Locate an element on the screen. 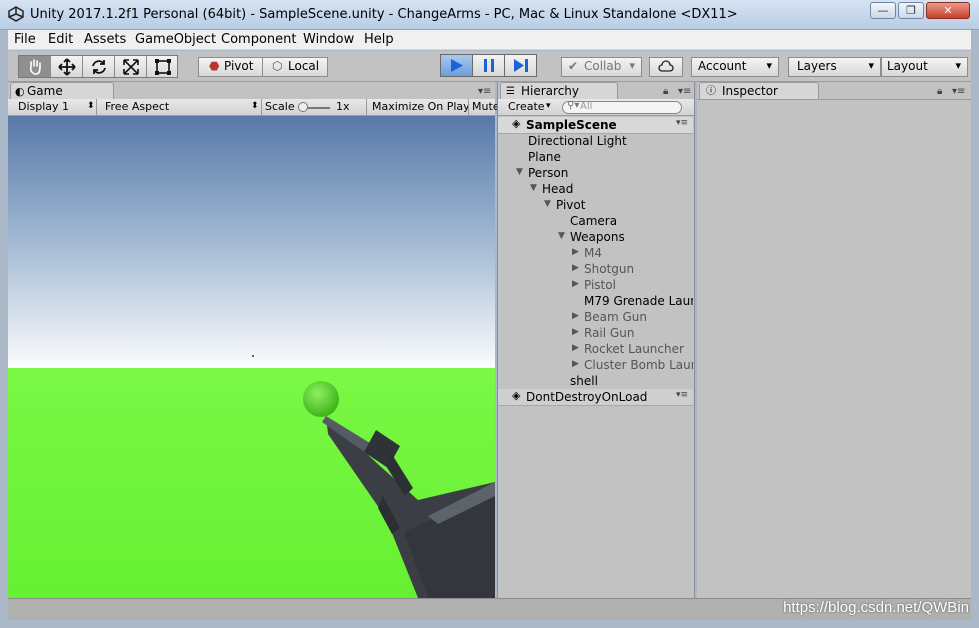 The height and width of the screenshot is (628, 979). hierarchy-item: Plane is located at coordinates (595, 157).